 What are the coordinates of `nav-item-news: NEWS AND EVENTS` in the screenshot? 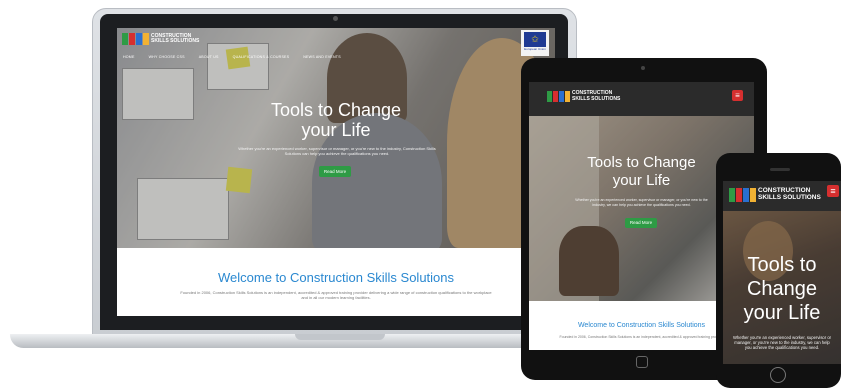 It's located at (322, 57).